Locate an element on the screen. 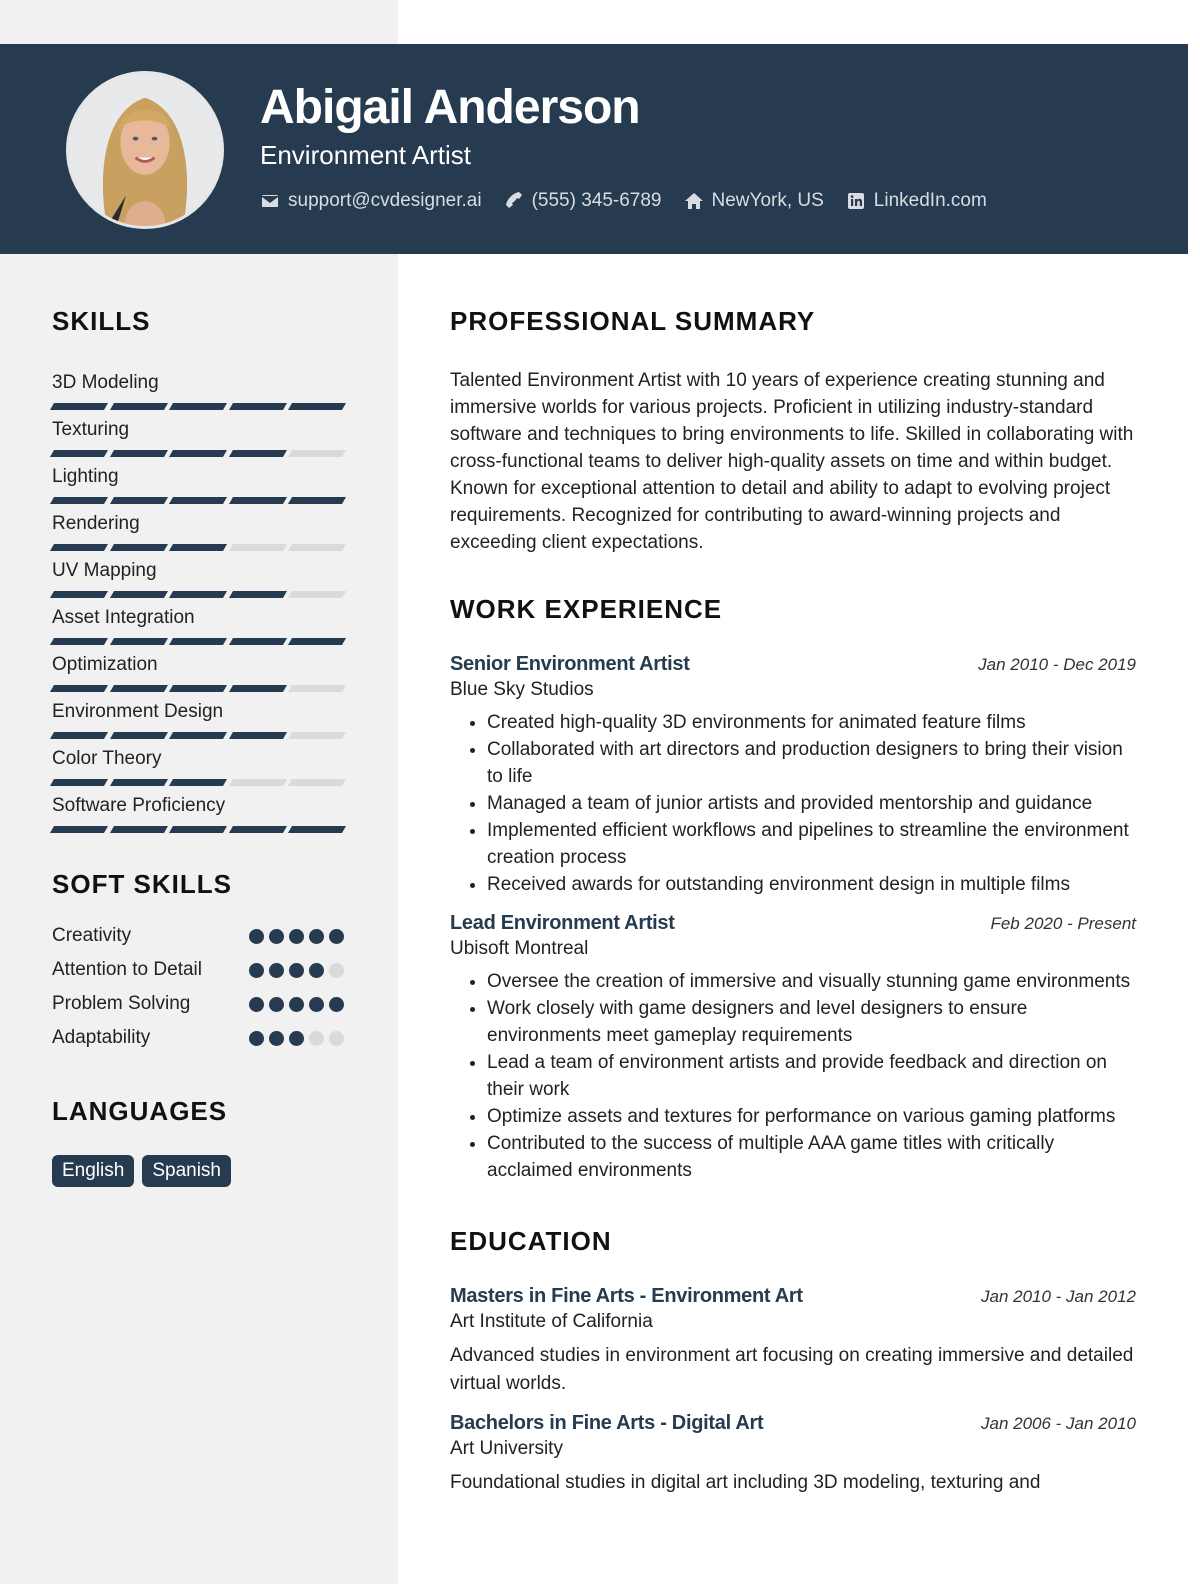 This screenshot has height=1584, width=1200. language-badge: Spanish is located at coordinates (186, 1171).